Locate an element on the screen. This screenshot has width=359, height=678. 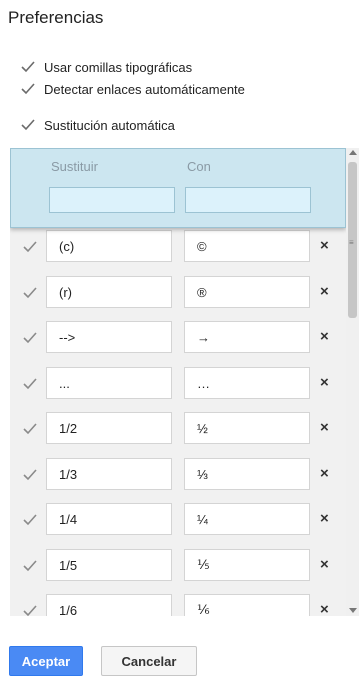
replace-field: (c) is located at coordinates (109, 246).